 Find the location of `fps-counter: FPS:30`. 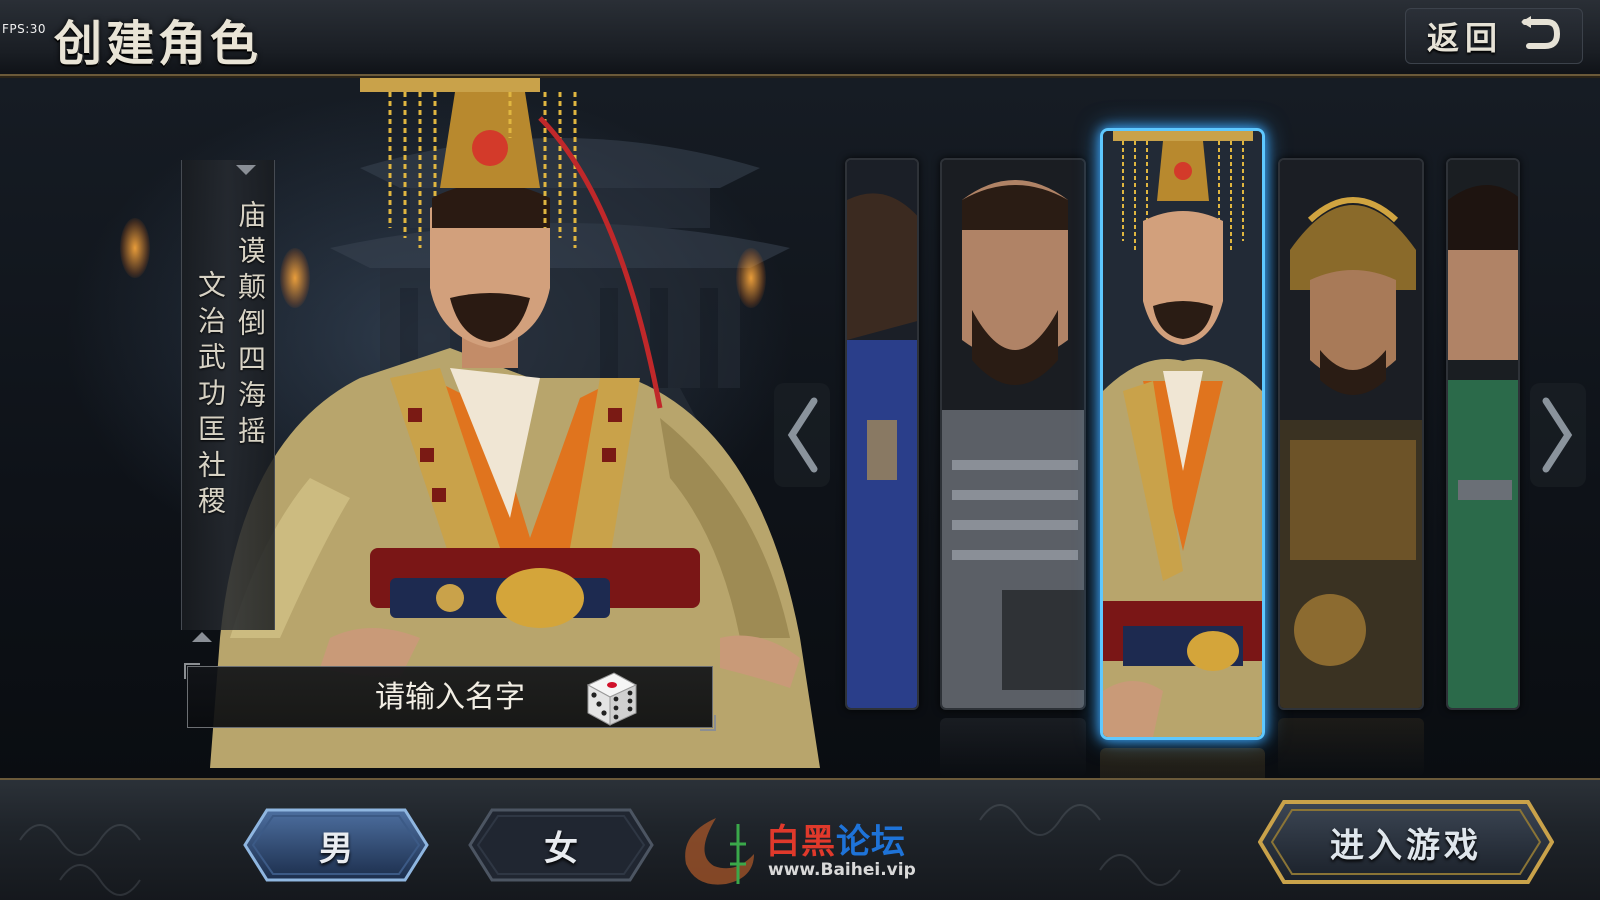

fps-counter: FPS:30 is located at coordinates (24, 29).